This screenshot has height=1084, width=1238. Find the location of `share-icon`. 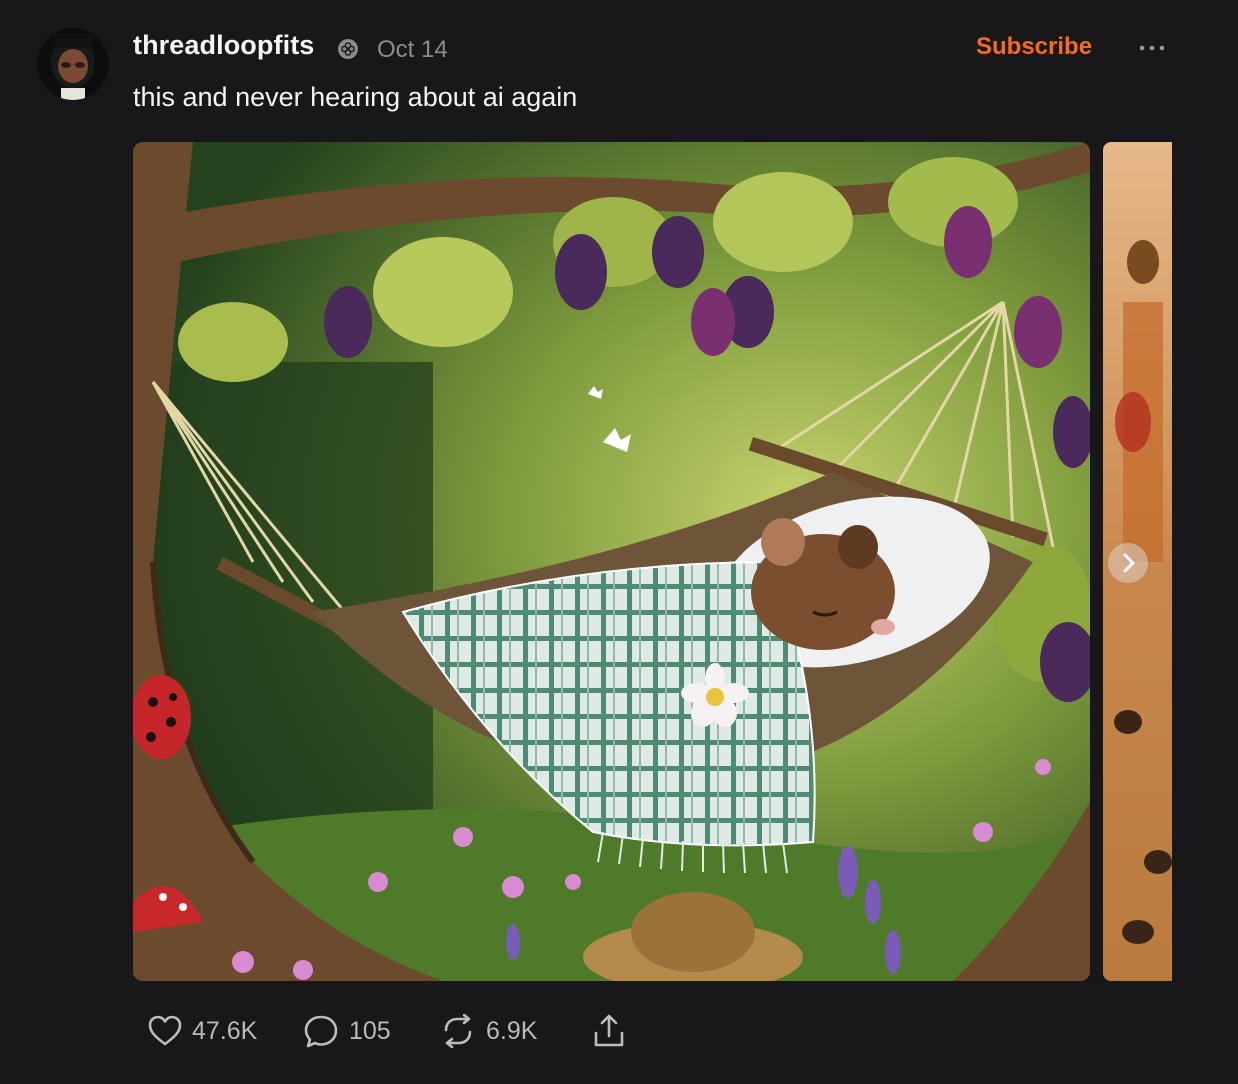

share-icon is located at coordinates (609, 1030).